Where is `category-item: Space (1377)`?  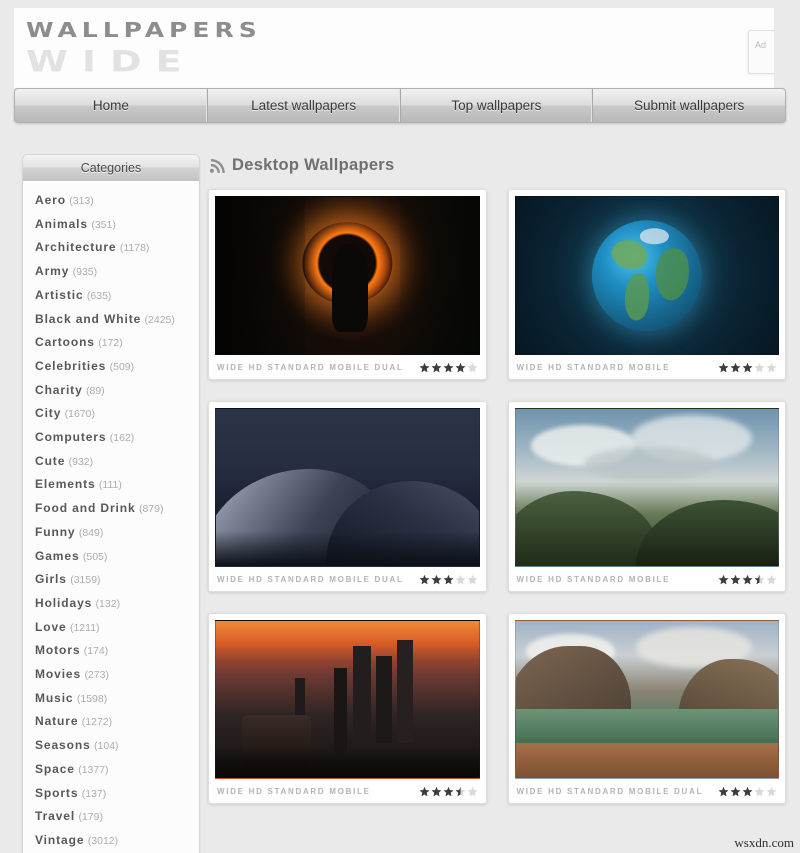 category-item: Space (1377) is located at coordinates (111, 770).